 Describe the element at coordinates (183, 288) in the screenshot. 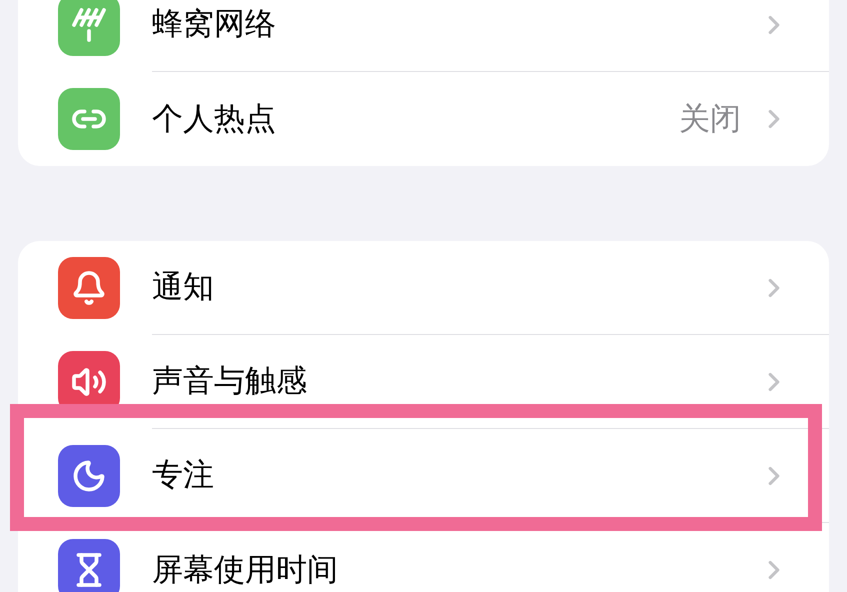

I see `row-label: 通知` at that location.